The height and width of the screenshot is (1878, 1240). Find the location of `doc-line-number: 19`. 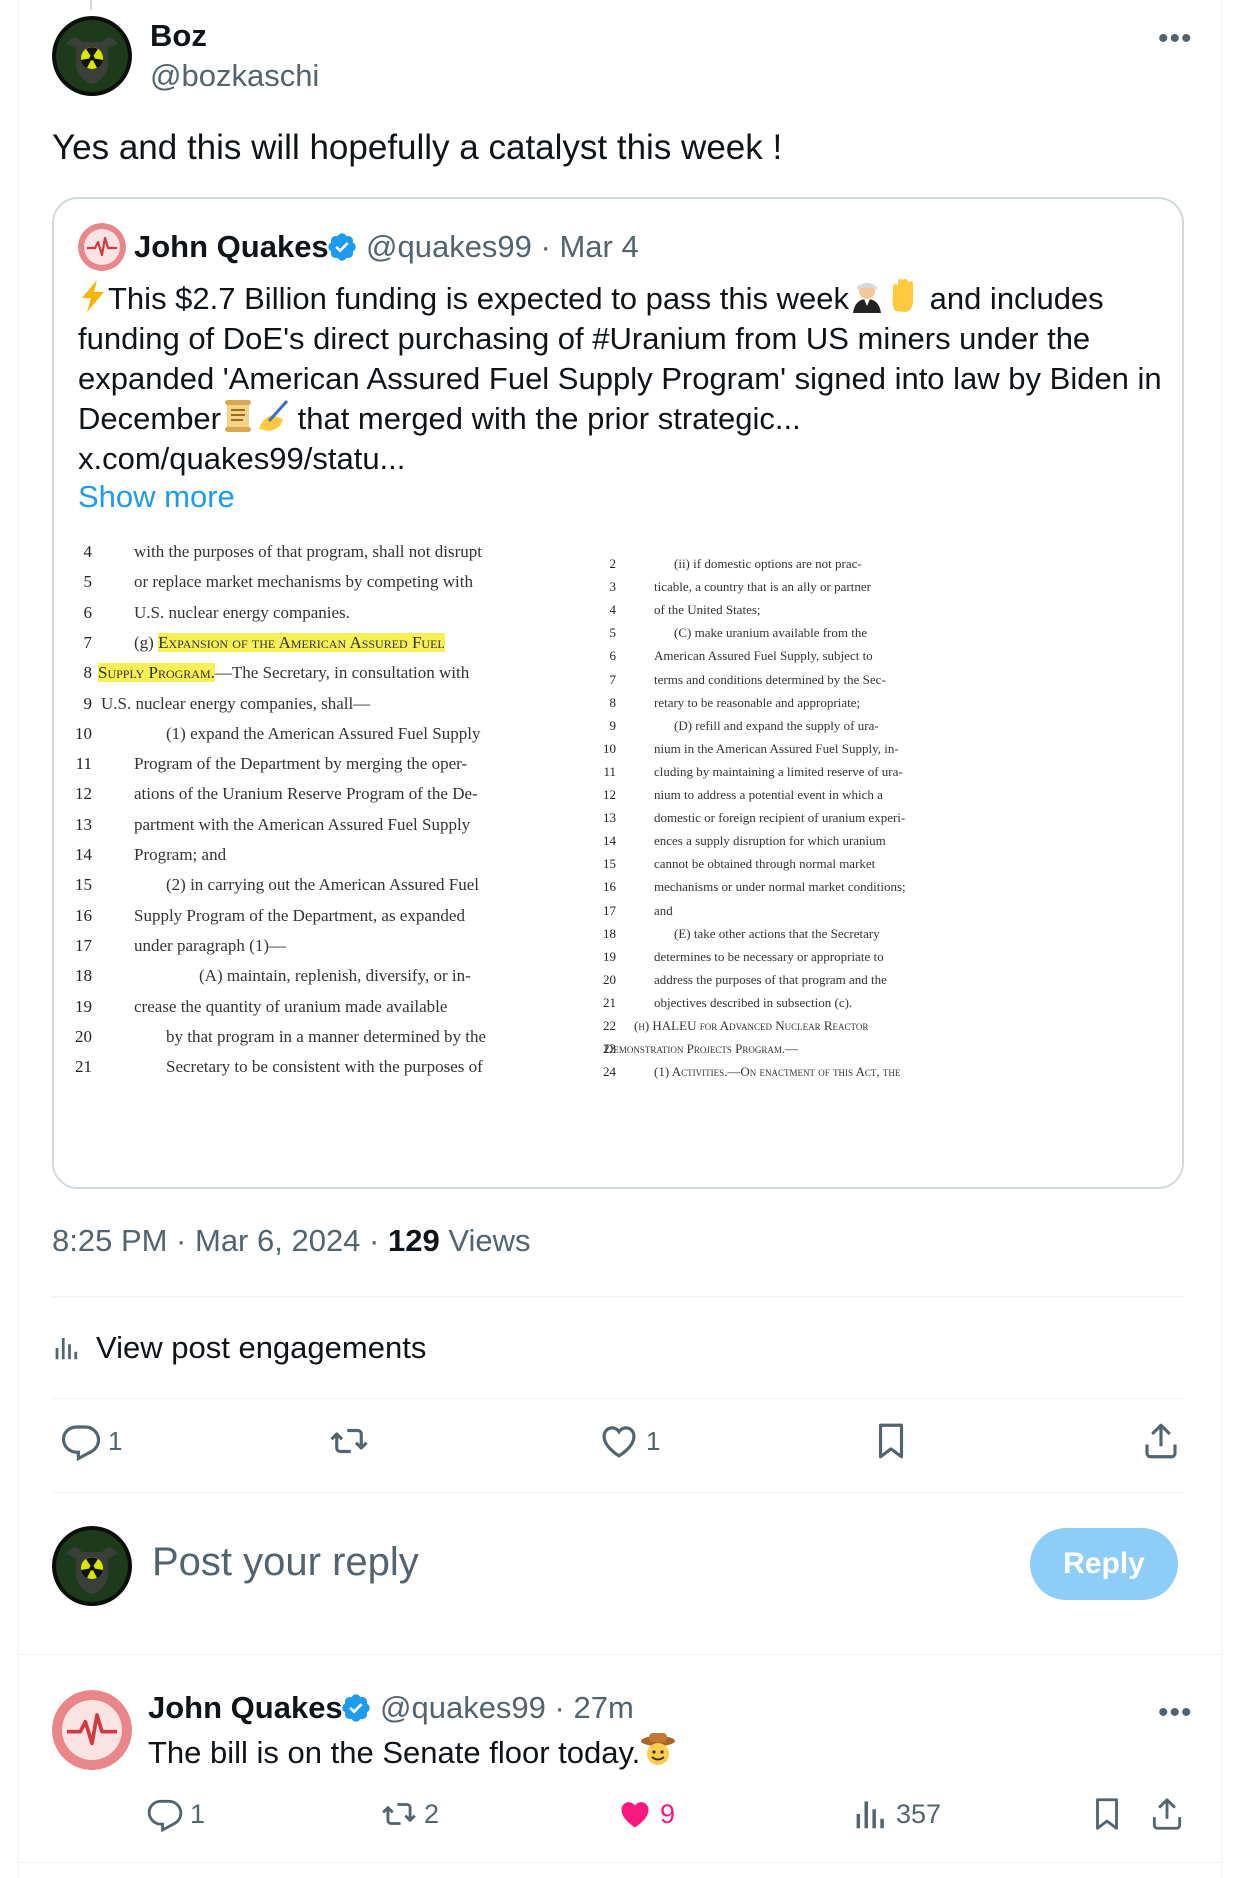

doc-line-number: 19 is located at coordinates (83, 1006).